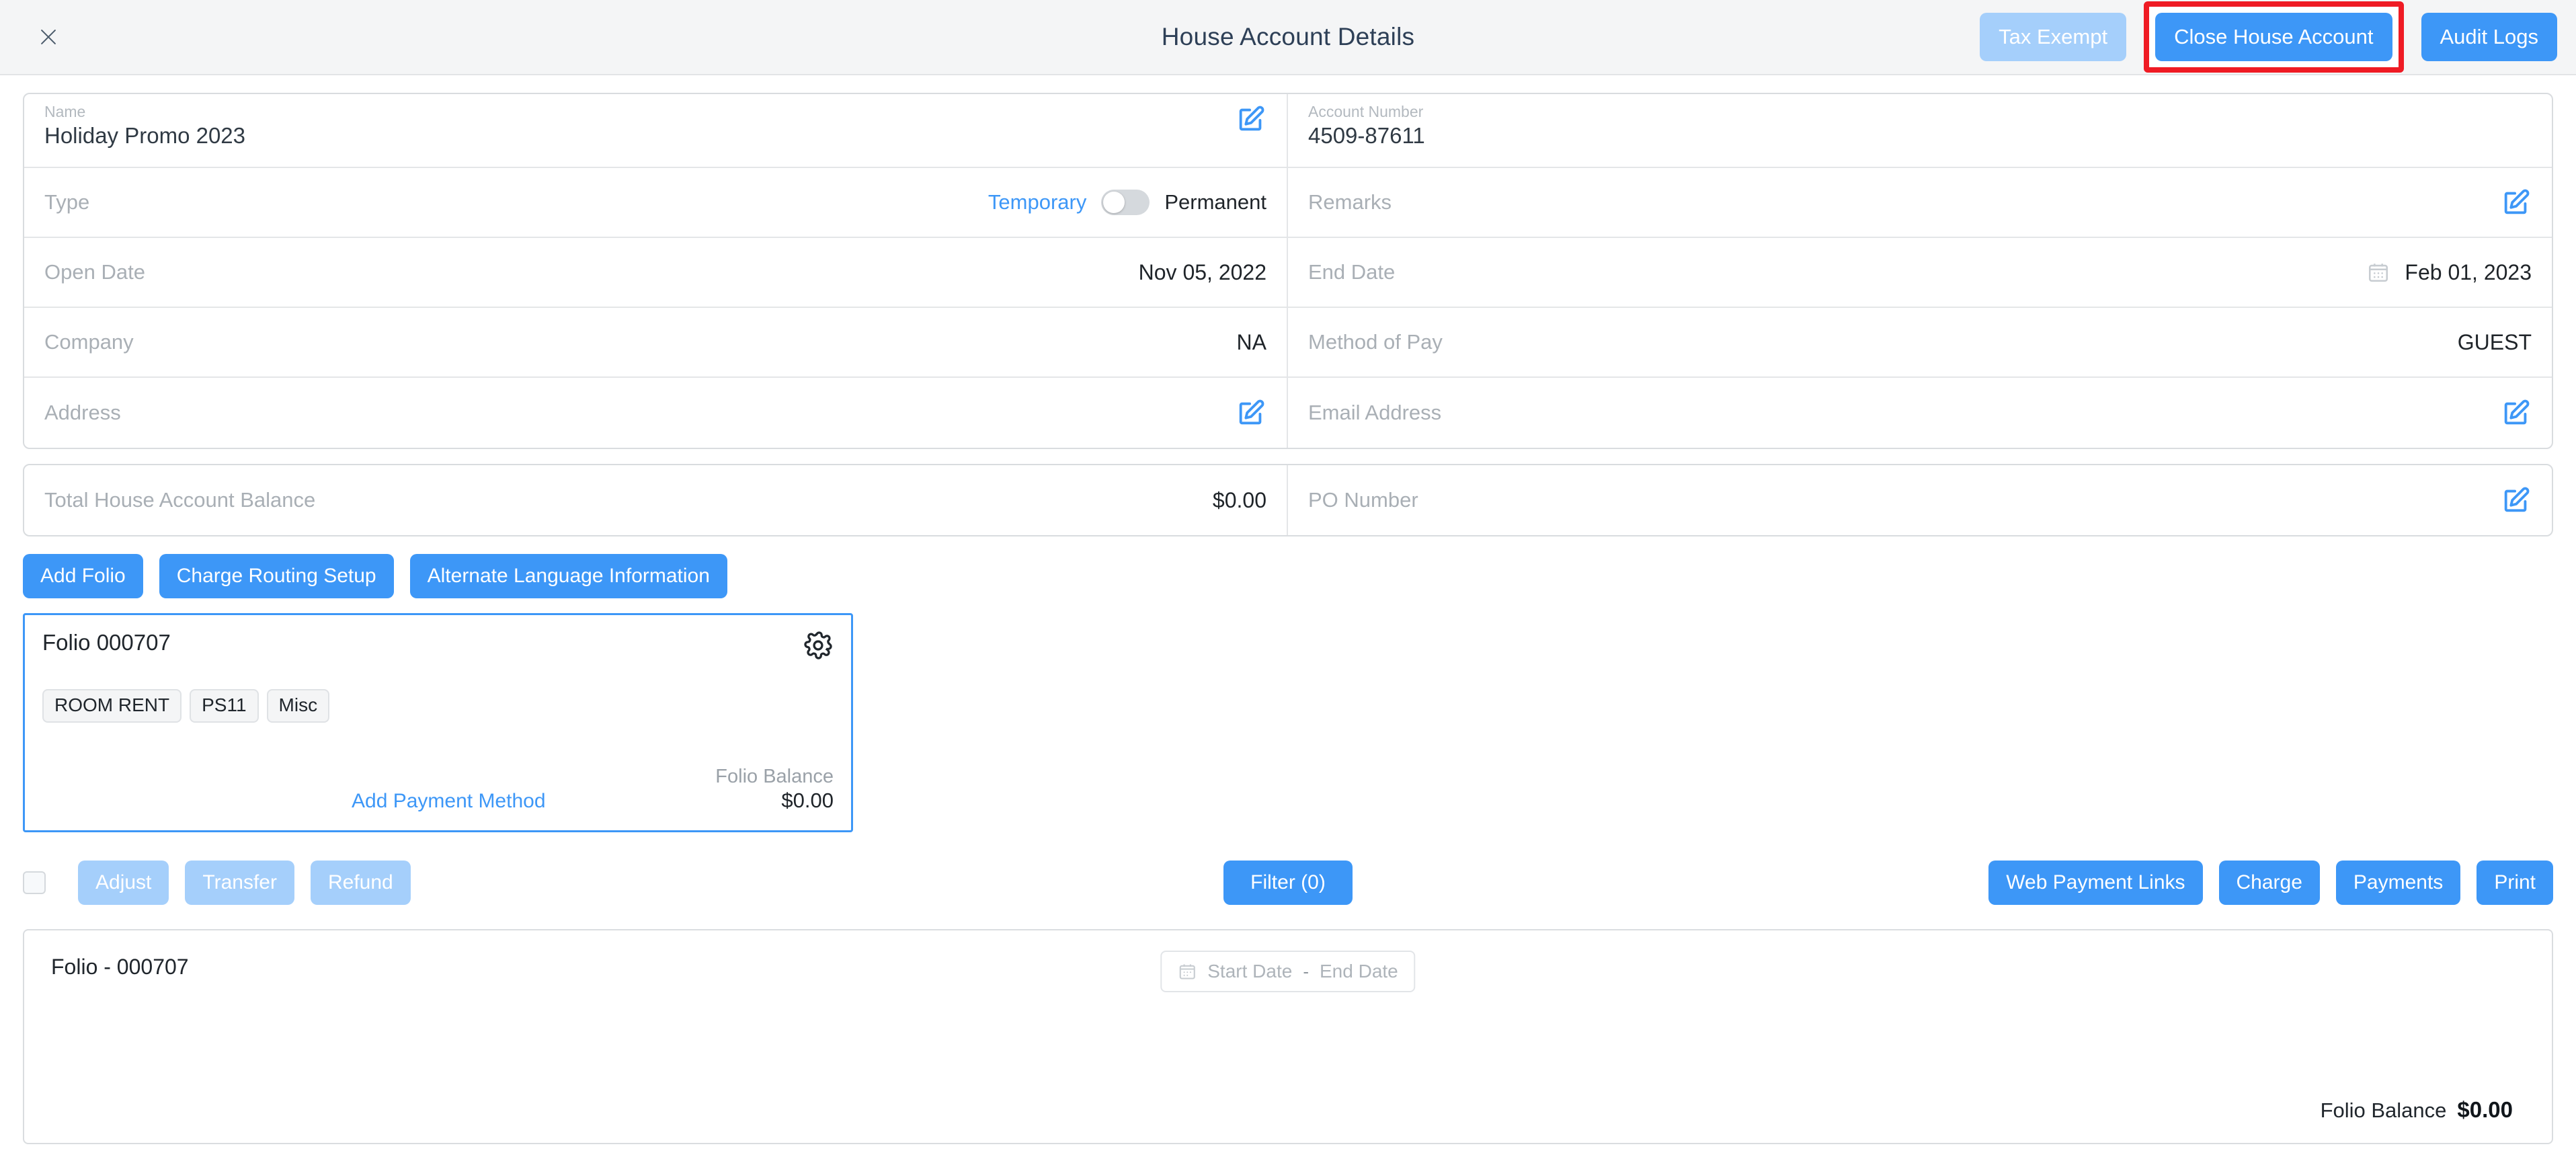 This screenshot has height=1159, width=2576. Describe the element at coordinates (1202, 271) in the screenshot. I see `field-open-date-value: Nov 05, 2022` at that location.